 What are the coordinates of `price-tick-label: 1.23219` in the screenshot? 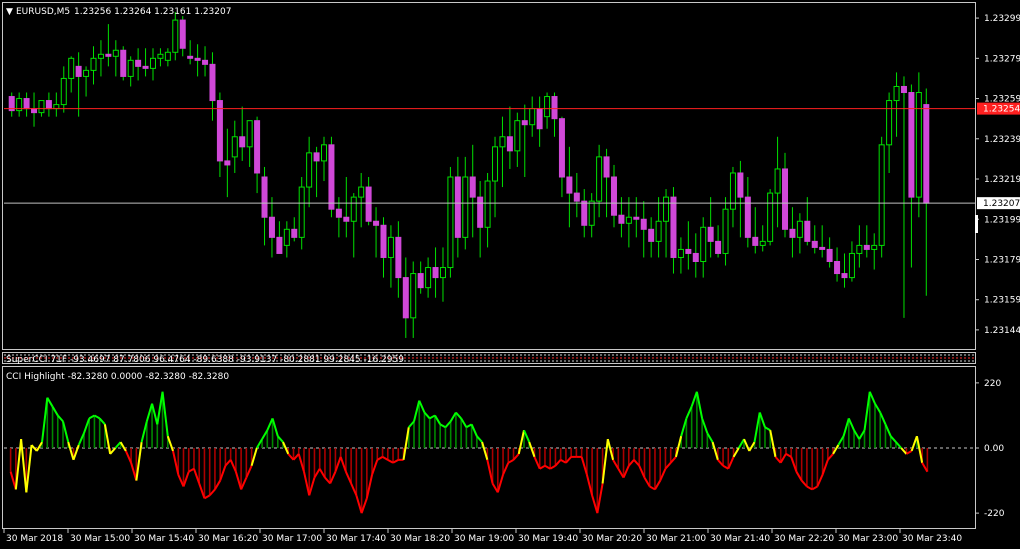 It's located at (1002, 180).